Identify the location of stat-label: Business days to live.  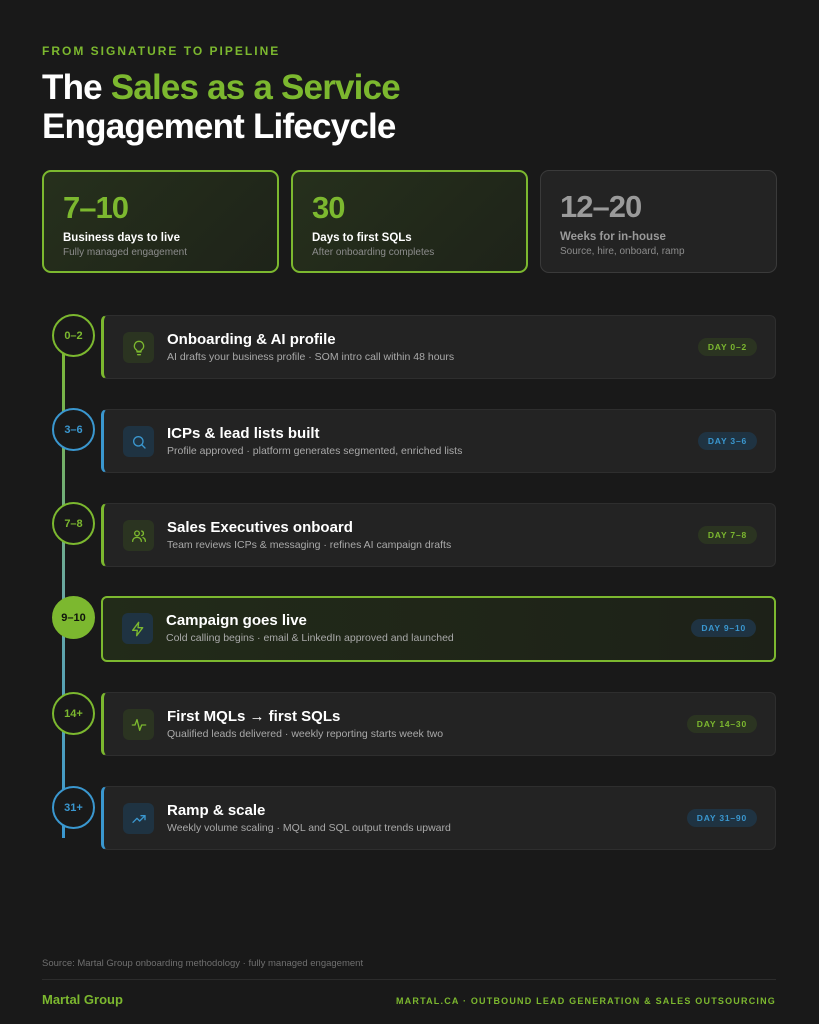
(121, 238).